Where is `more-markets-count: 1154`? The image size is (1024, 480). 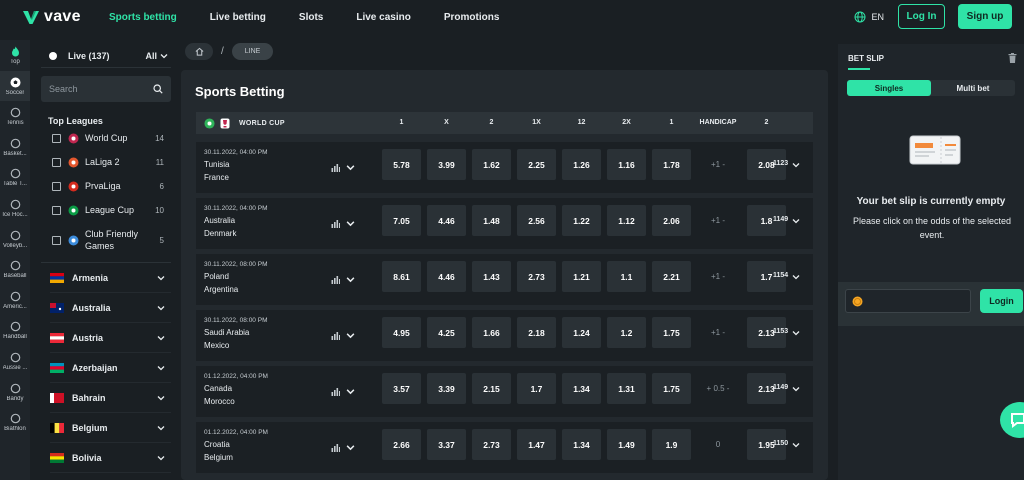 more-markets-count: 1154 is located at coordinates (780, 275).